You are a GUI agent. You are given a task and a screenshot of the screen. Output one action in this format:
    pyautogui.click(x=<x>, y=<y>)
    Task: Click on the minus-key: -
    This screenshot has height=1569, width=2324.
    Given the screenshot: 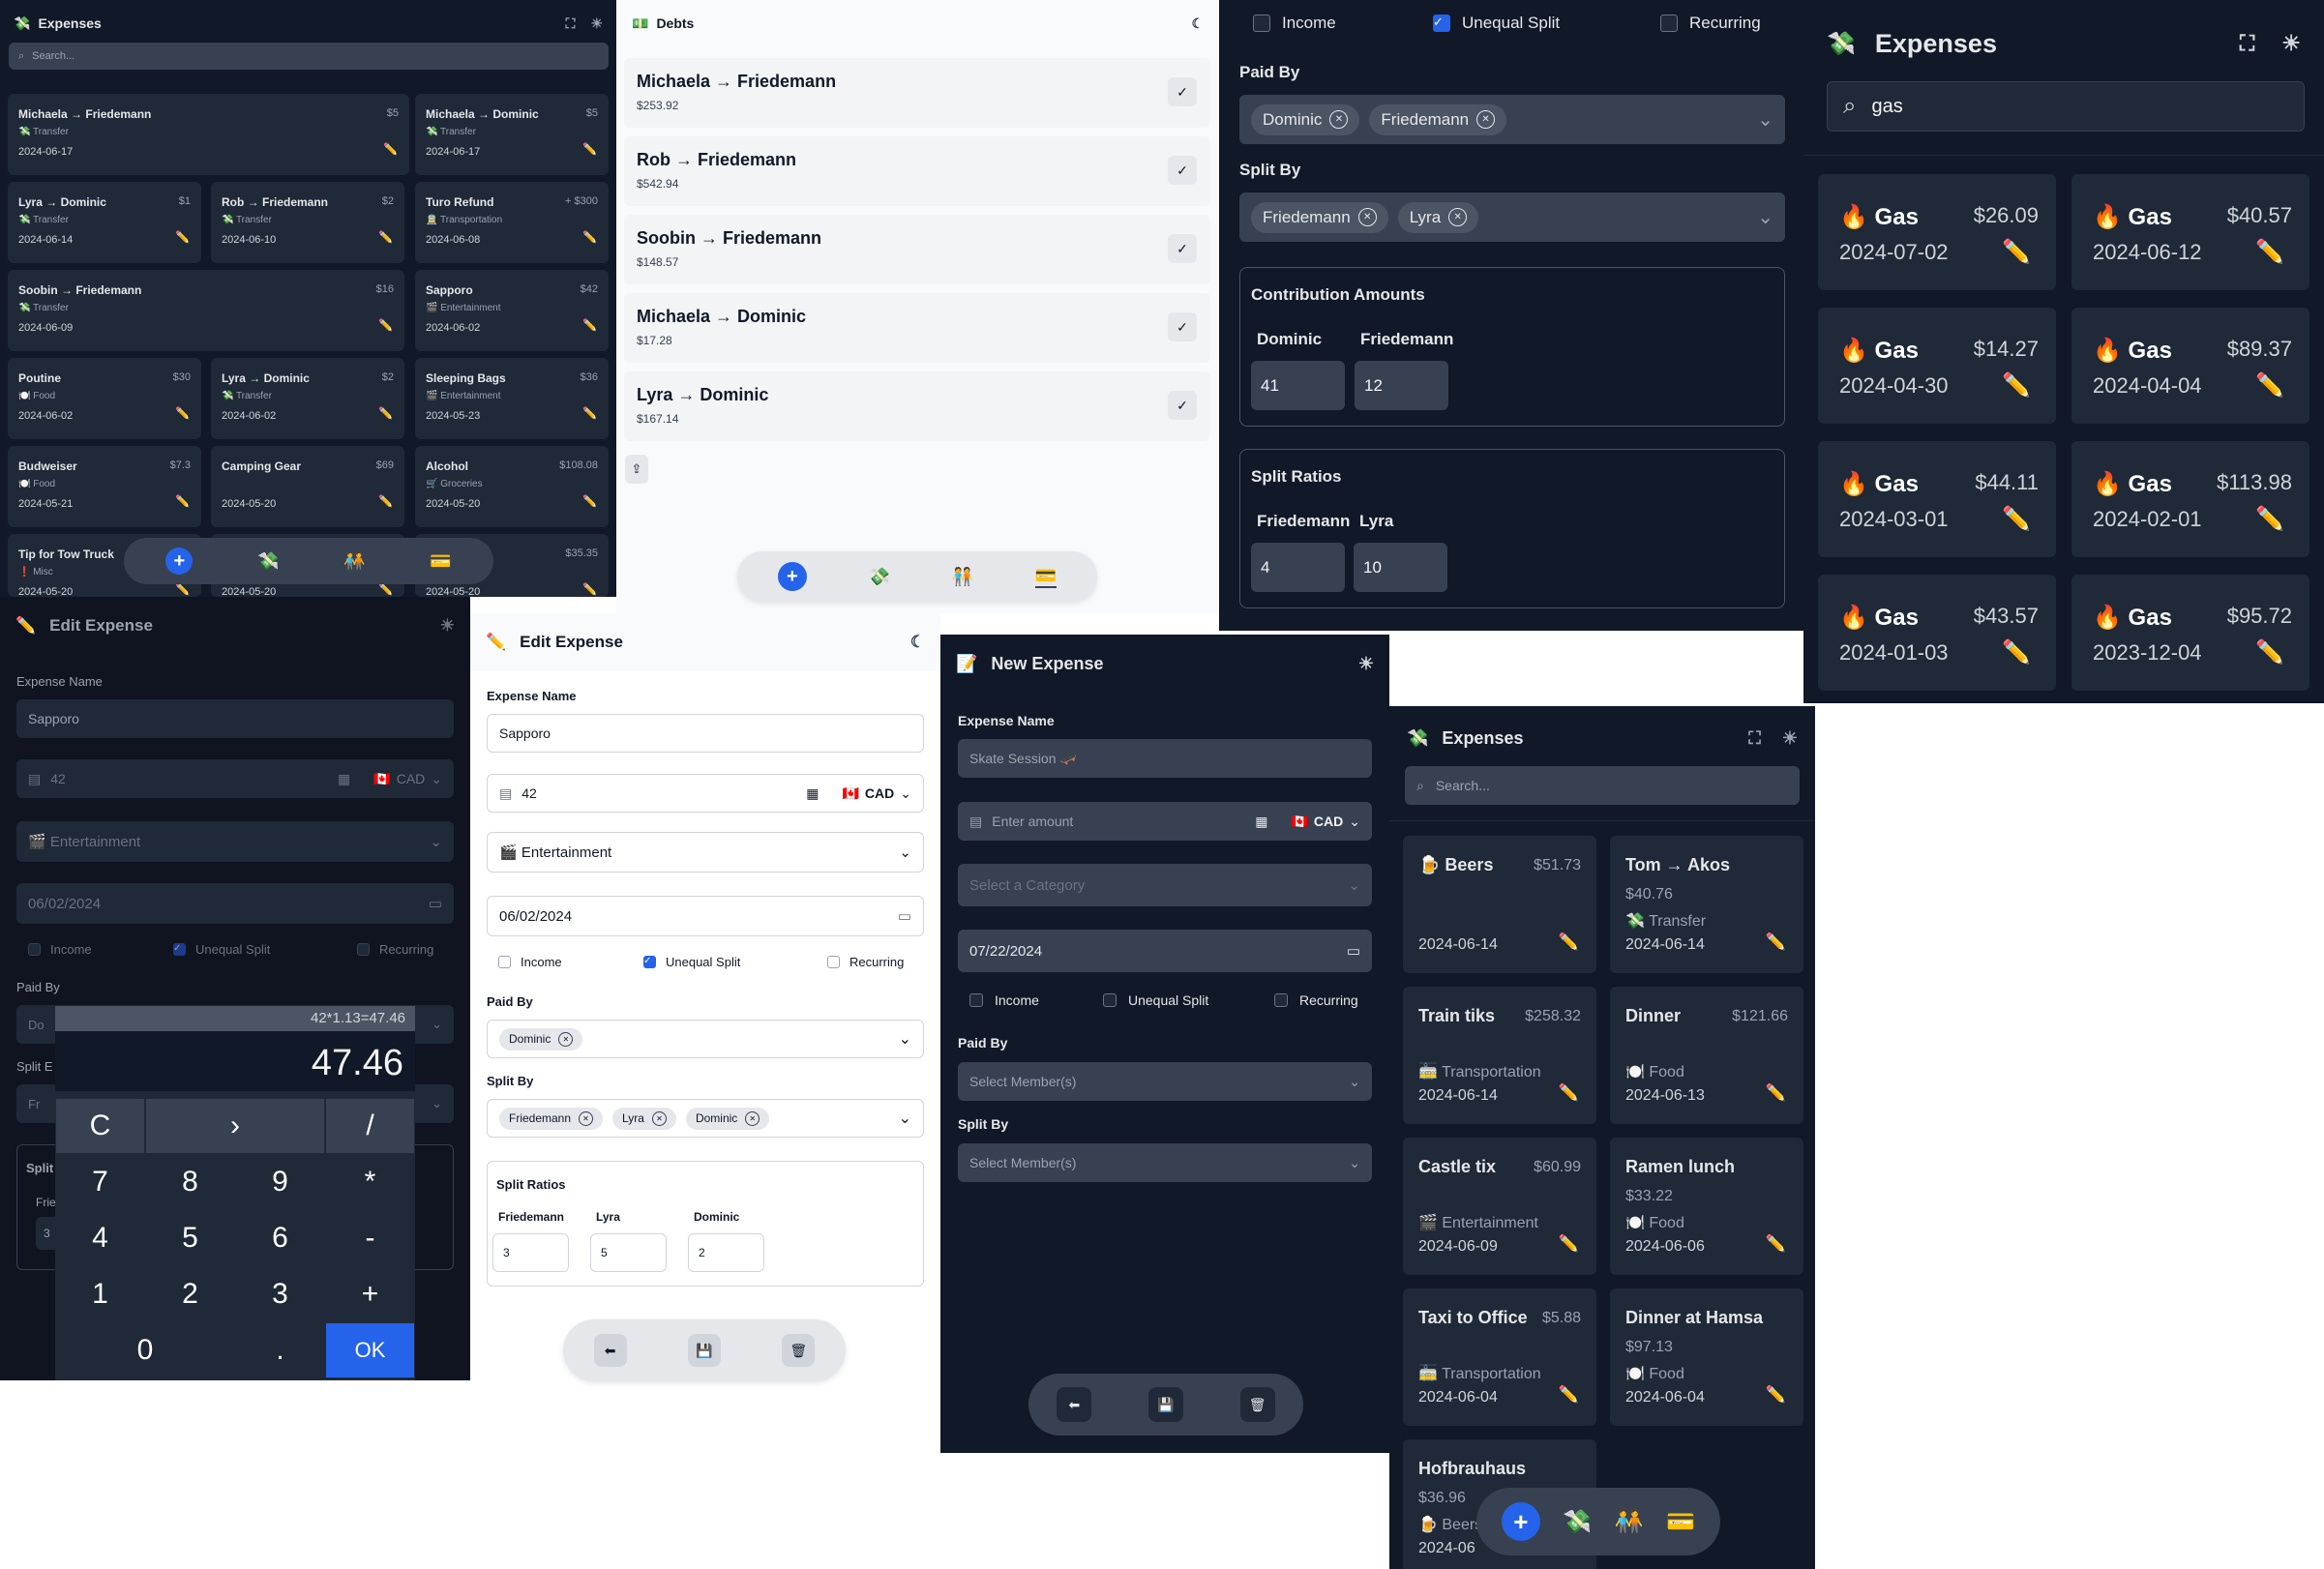 What is the action you would take?
    pyautogui.click(x=370, y=1238)
    